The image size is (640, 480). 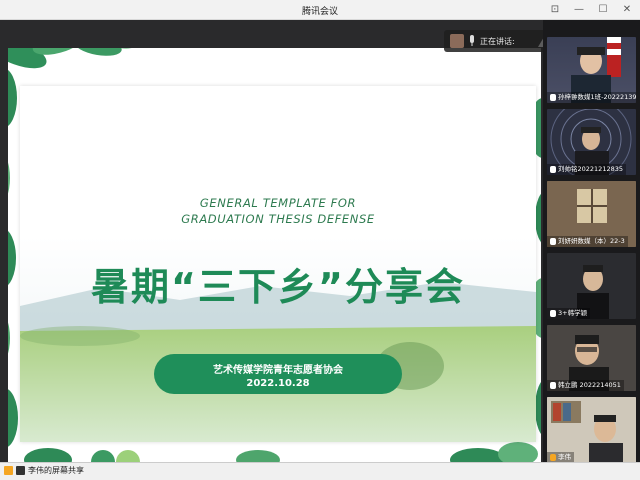 I want to click on participant-video: 李伟, so click(x=591, y=430).